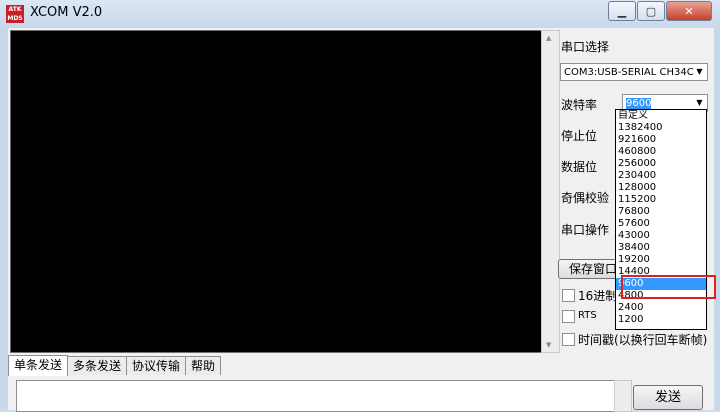 Image resolution: width=720 pixels, height=412 pixels. I want to click on baud-option: 921600, so click(661, 140).